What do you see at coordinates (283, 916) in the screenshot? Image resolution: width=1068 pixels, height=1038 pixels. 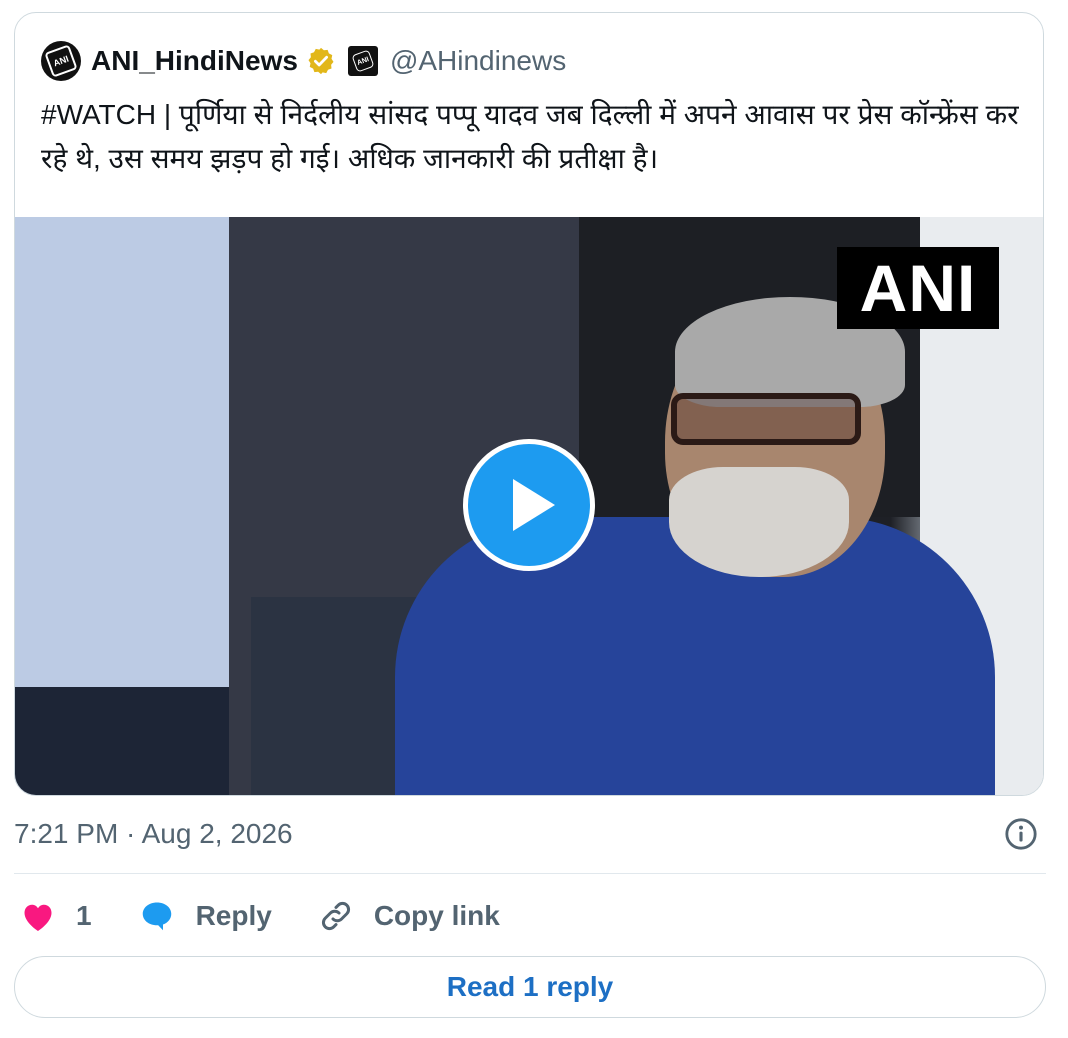 I see `actions-row: 1 Reply Copy link` at bounding box center [283, 916].